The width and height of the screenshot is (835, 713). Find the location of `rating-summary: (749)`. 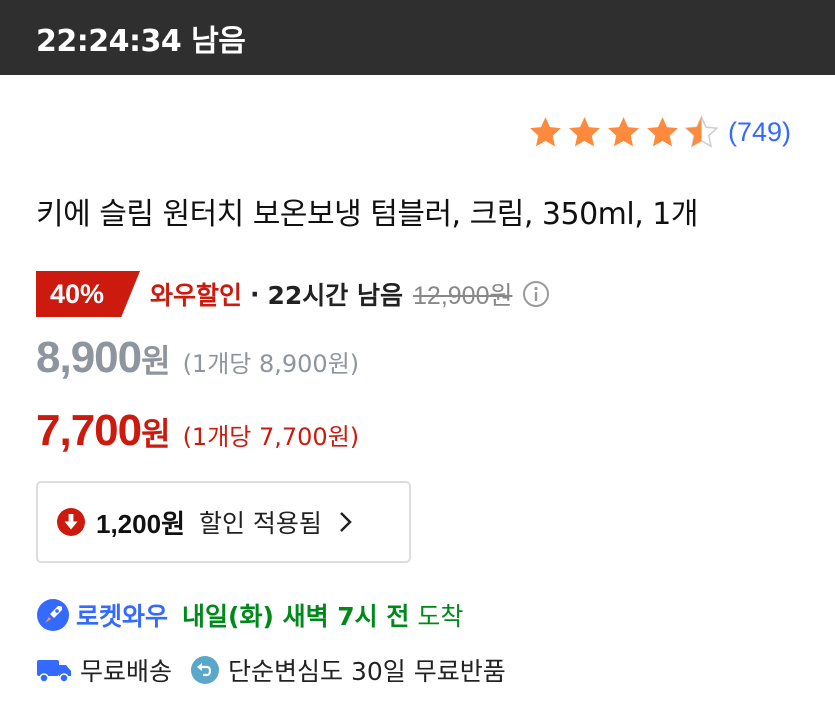

rating-summary: (749) is located at coordinates (659, 132).